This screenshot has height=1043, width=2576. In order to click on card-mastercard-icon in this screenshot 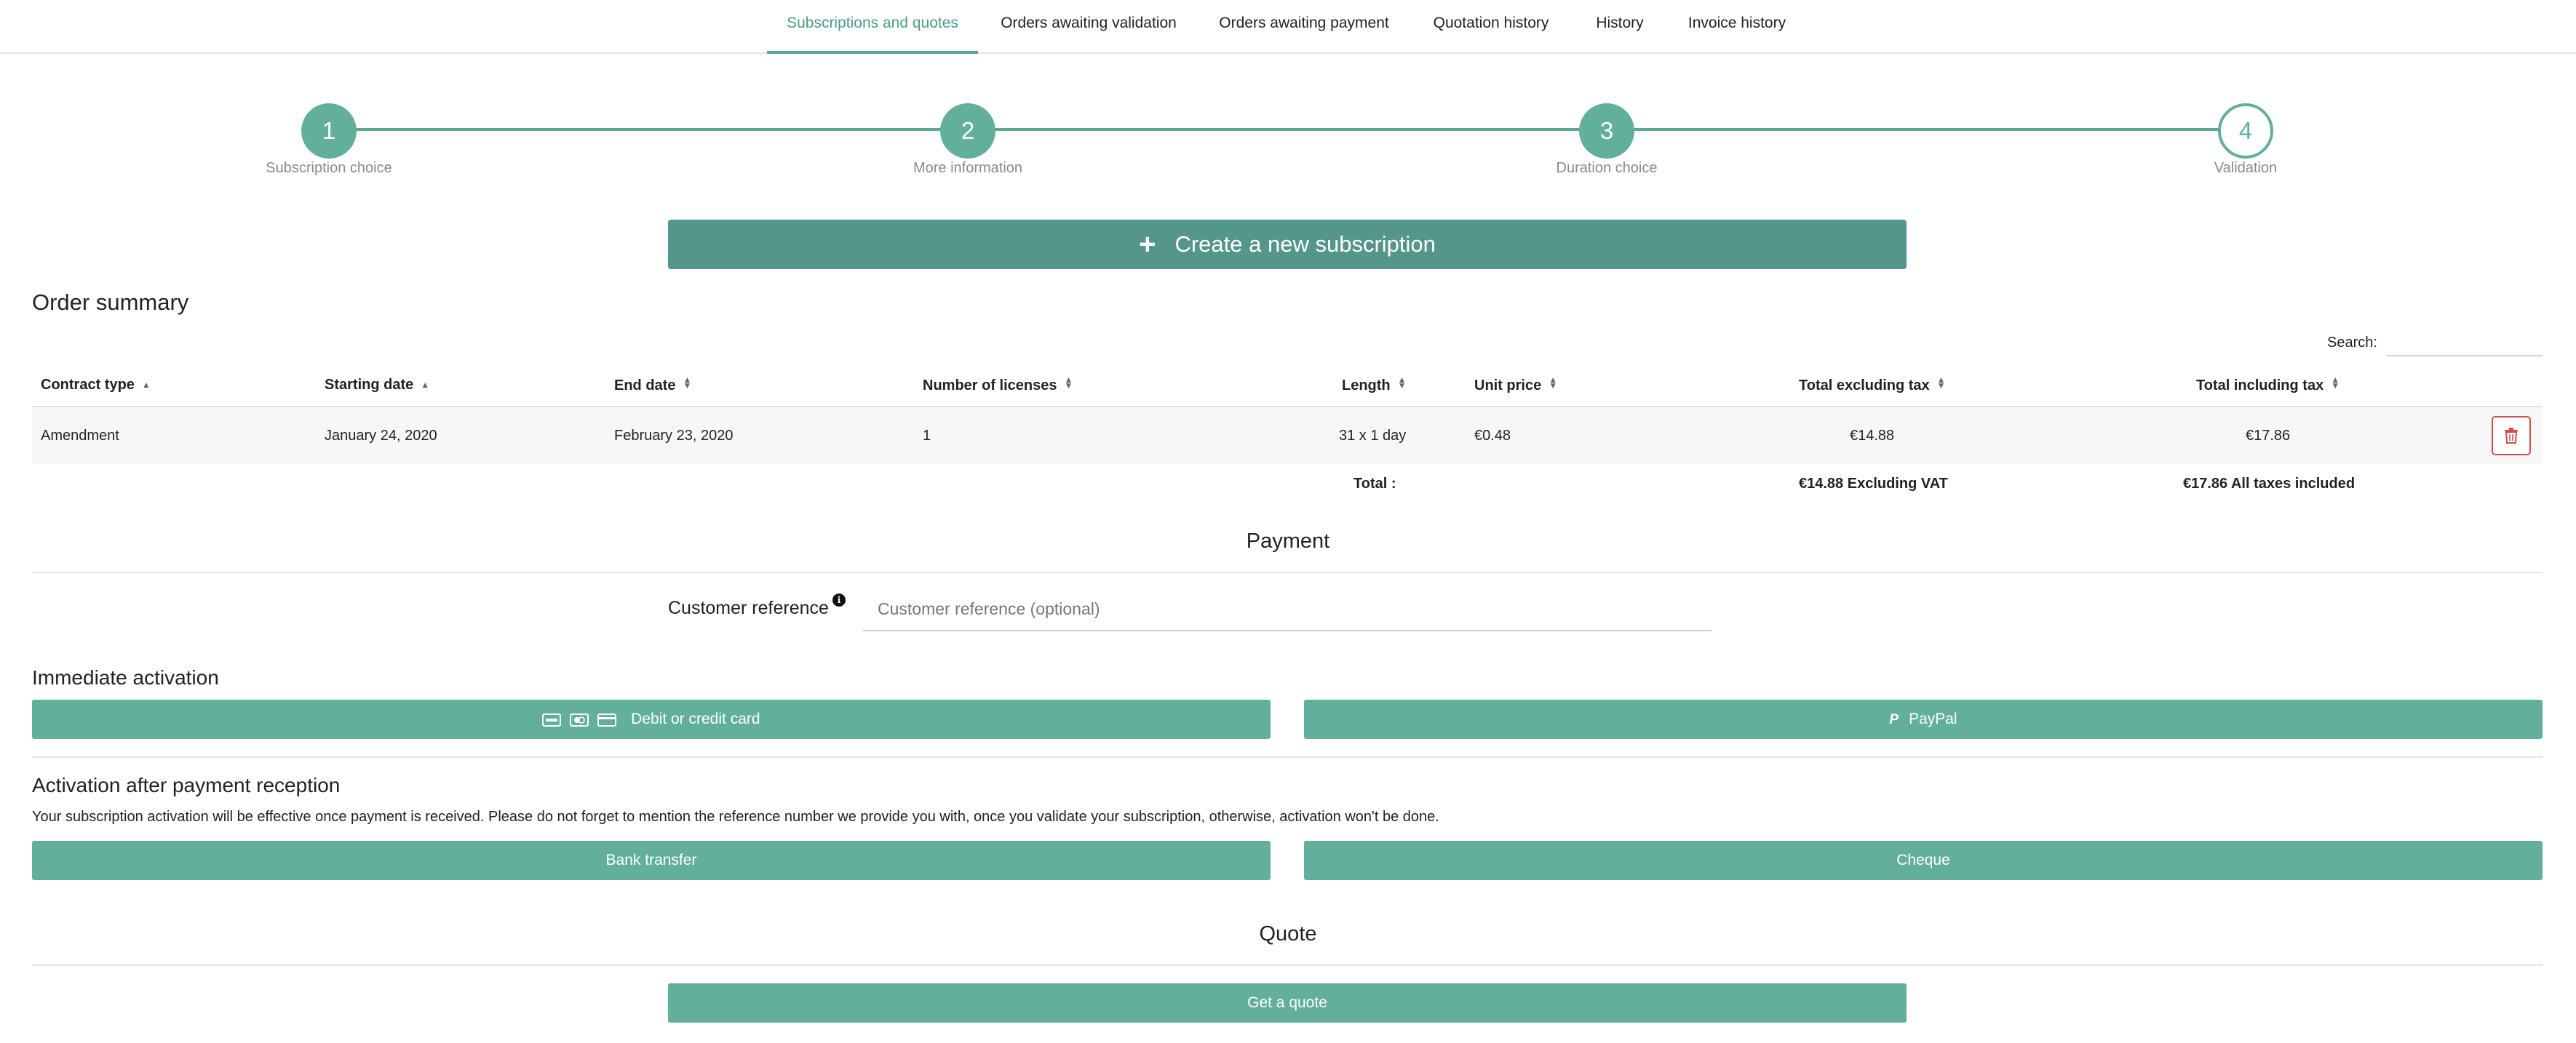, I will do `click(579, 720)`.